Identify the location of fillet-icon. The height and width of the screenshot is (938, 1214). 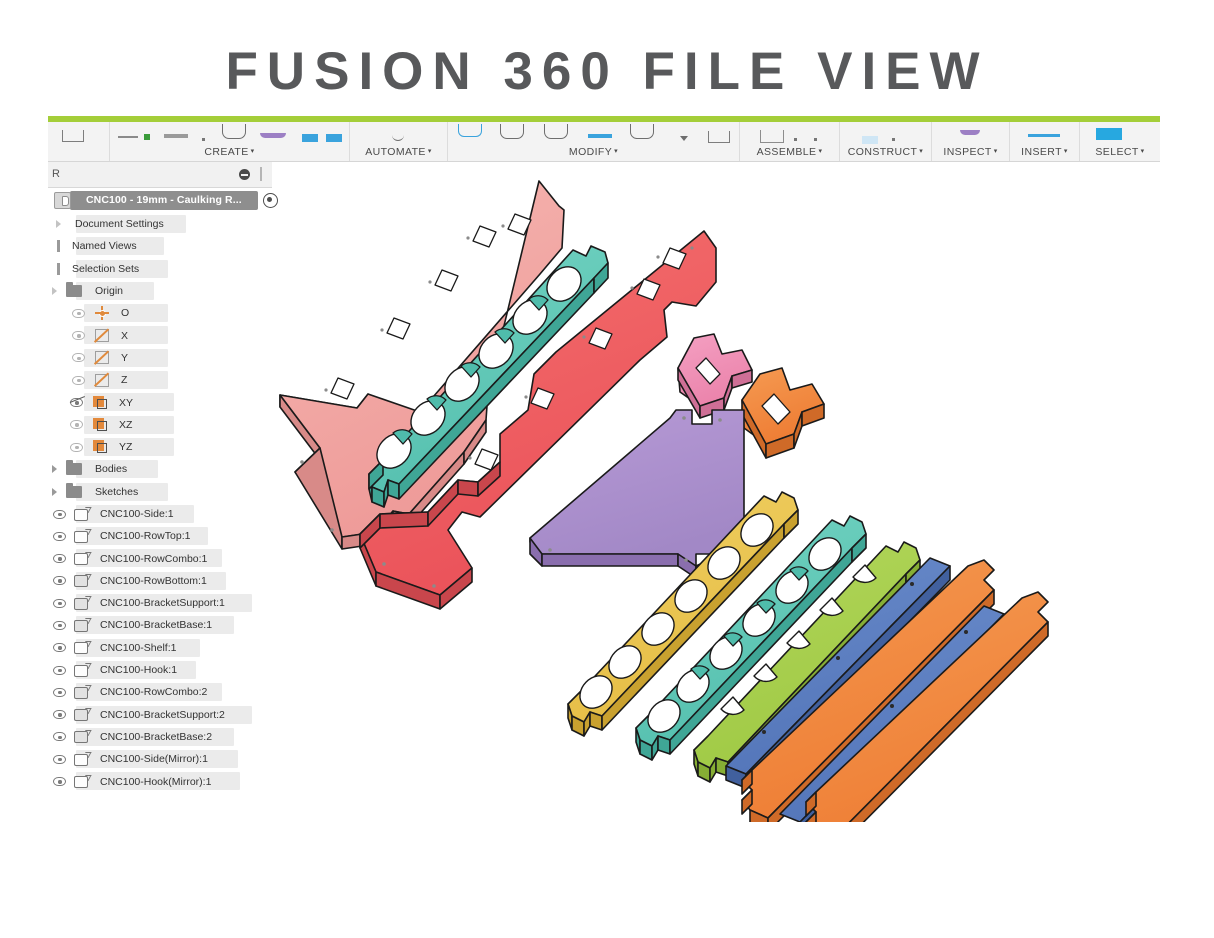
(512, 131).